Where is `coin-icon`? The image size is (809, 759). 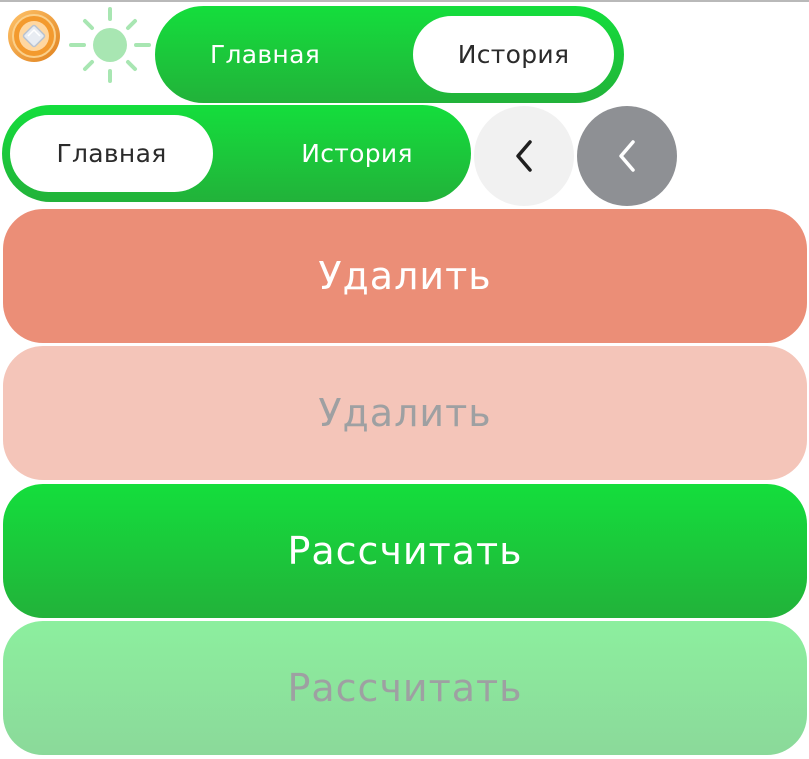
coin-icon is located at coordinates (34, 36).